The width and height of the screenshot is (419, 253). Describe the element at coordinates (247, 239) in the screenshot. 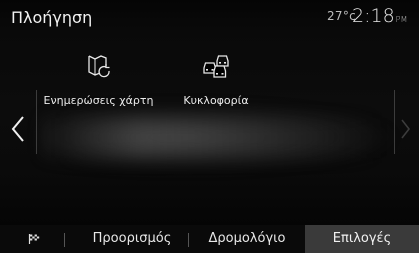

I see `tab-route: Δρομολόγιο` at that location.